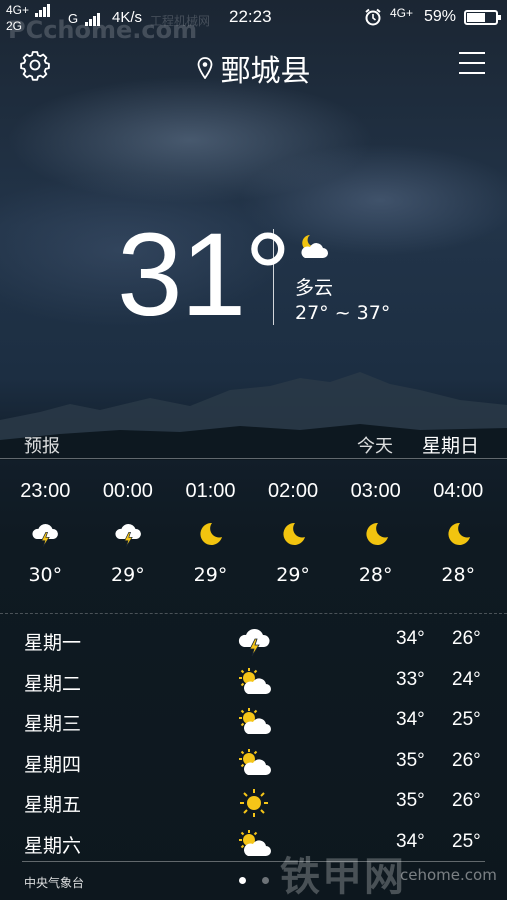  I want to click on signal-1: 4G+, so click(28, 10).